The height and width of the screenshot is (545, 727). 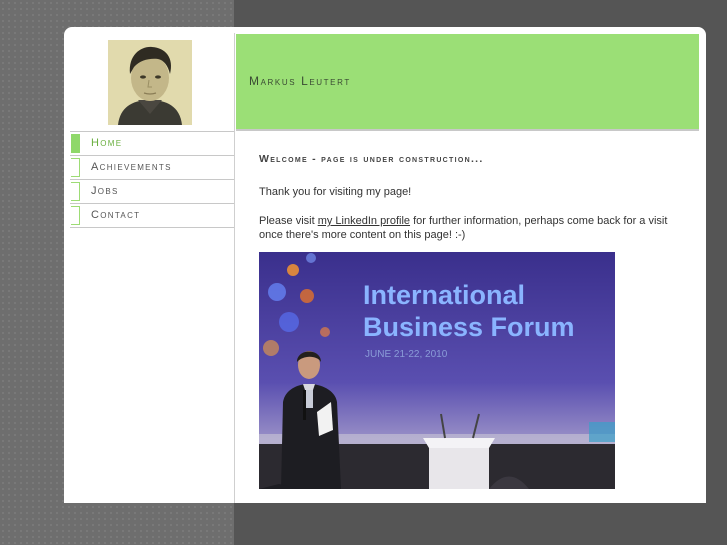 What do you see at coordinates (467, 82) in the screenshot?
I see `site-header: Markus Leutert` at bounding box center [467, 82].